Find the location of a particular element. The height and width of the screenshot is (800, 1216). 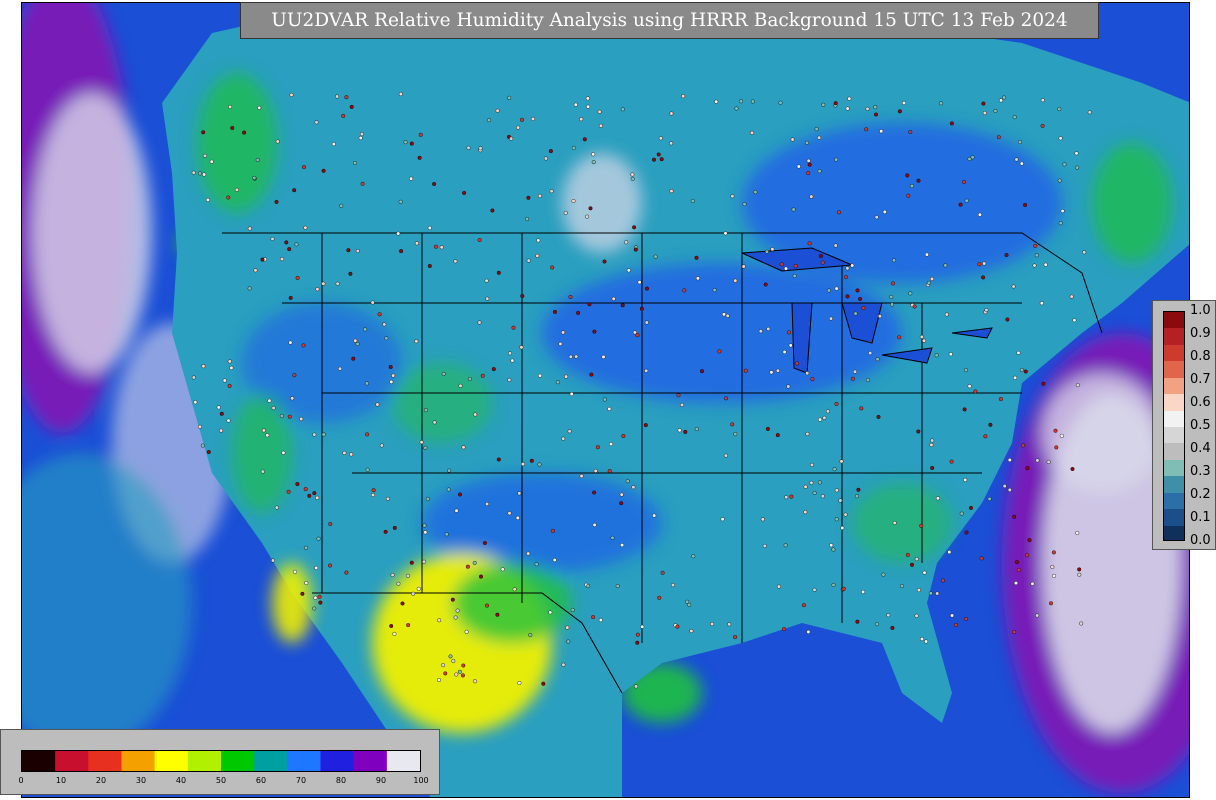

obs-colorbar: 1.0 0.9 0.8 0.7 0.6 0.5 0.4 0.3 0.2 0.1 0.0 is located at coordinates (1184, 425).